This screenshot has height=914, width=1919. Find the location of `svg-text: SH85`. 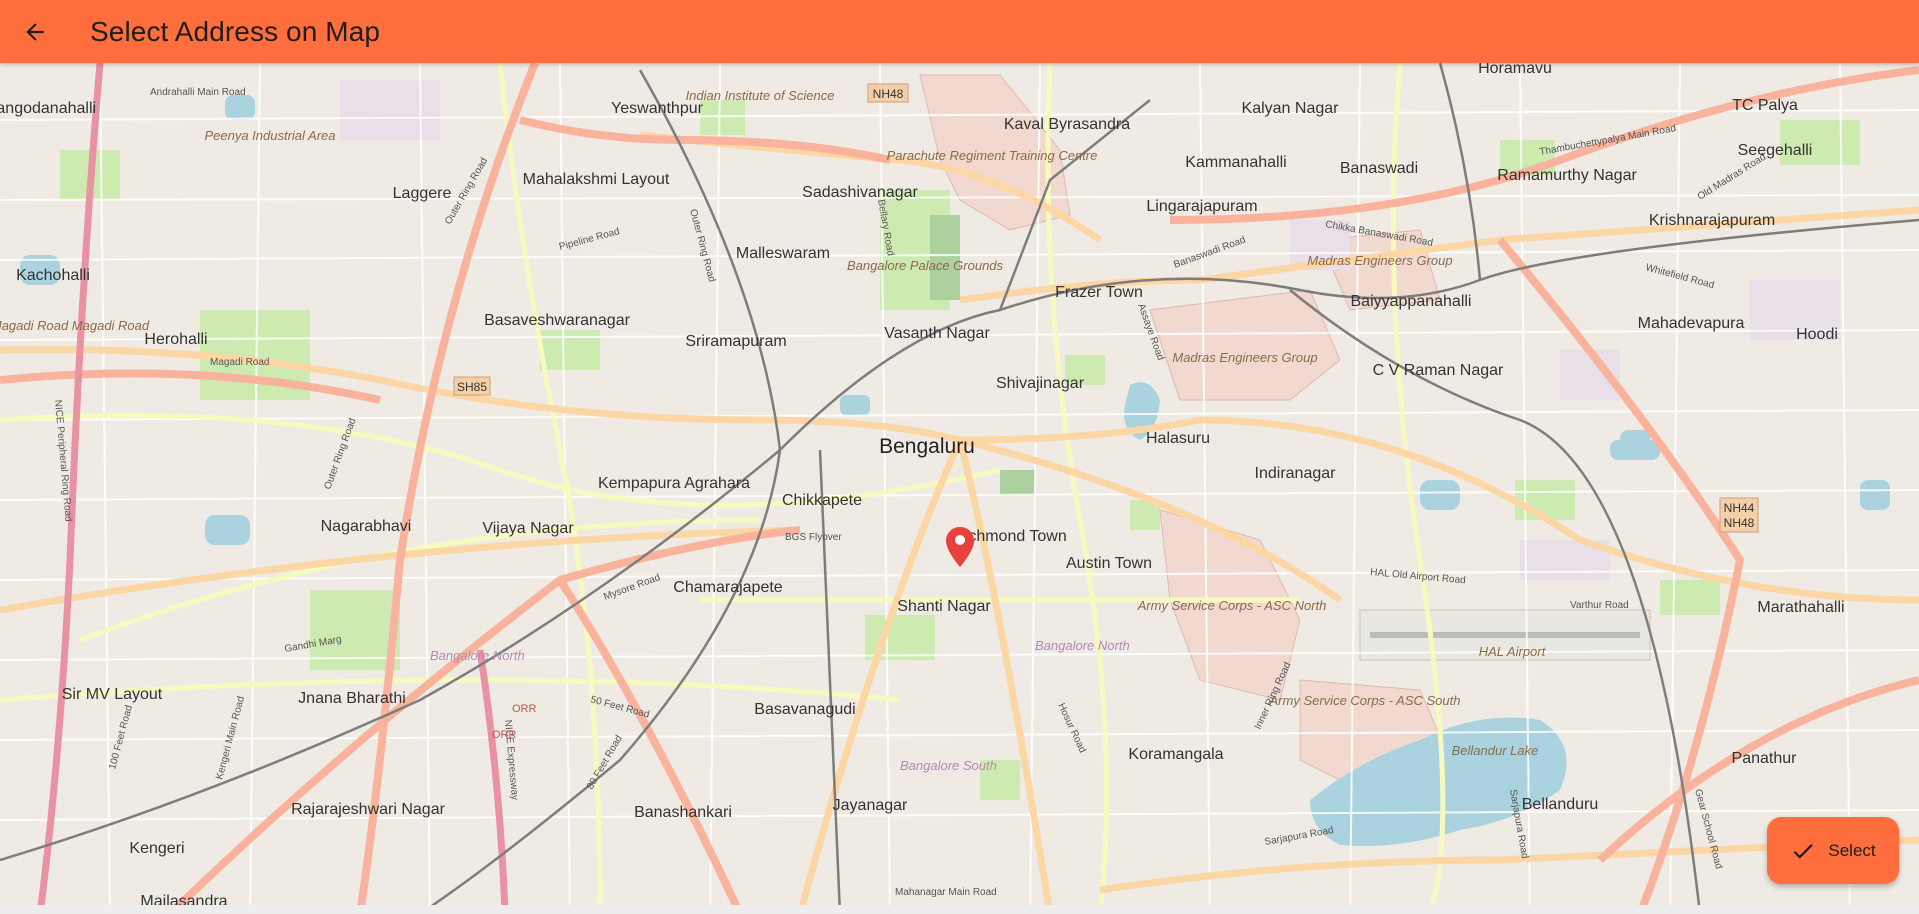

svg-text: SH85 is located at coordinates (472, 387).